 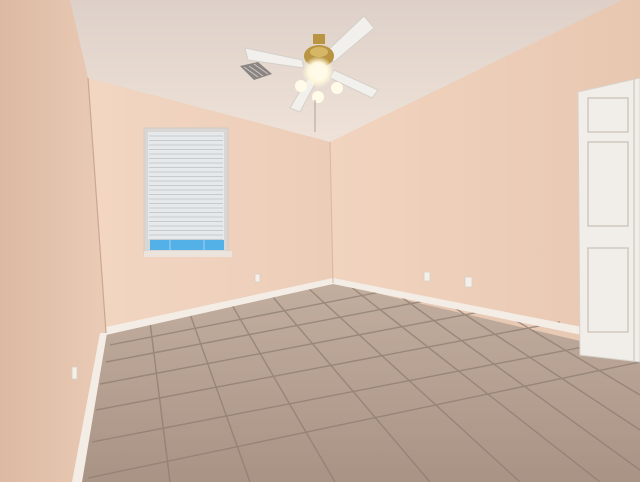 What do you see at coordinates (608, 220) in the screenshot?
I see `white-panel-door` at bounding box center [608, 220].